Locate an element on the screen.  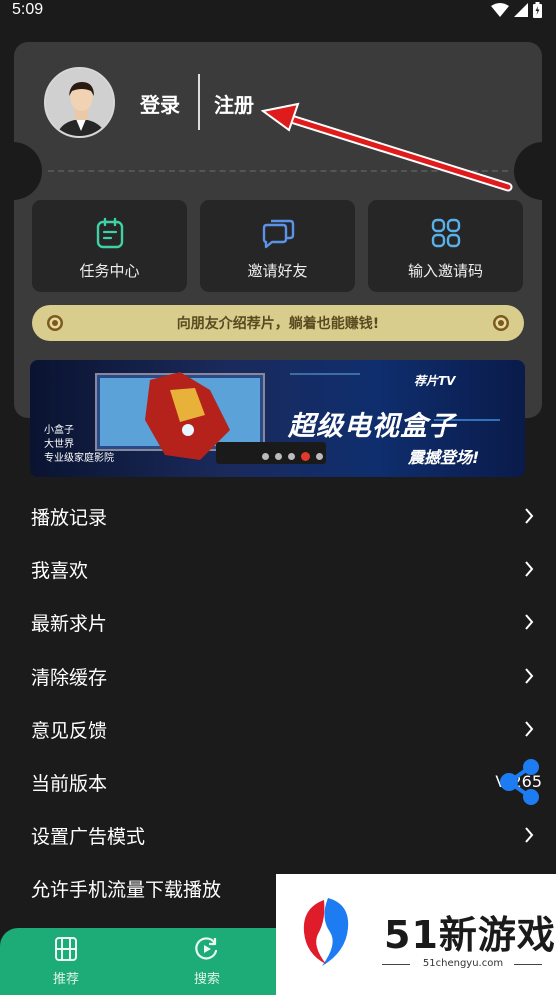
status-time: 5:09 is located at coordinates (28, 9).